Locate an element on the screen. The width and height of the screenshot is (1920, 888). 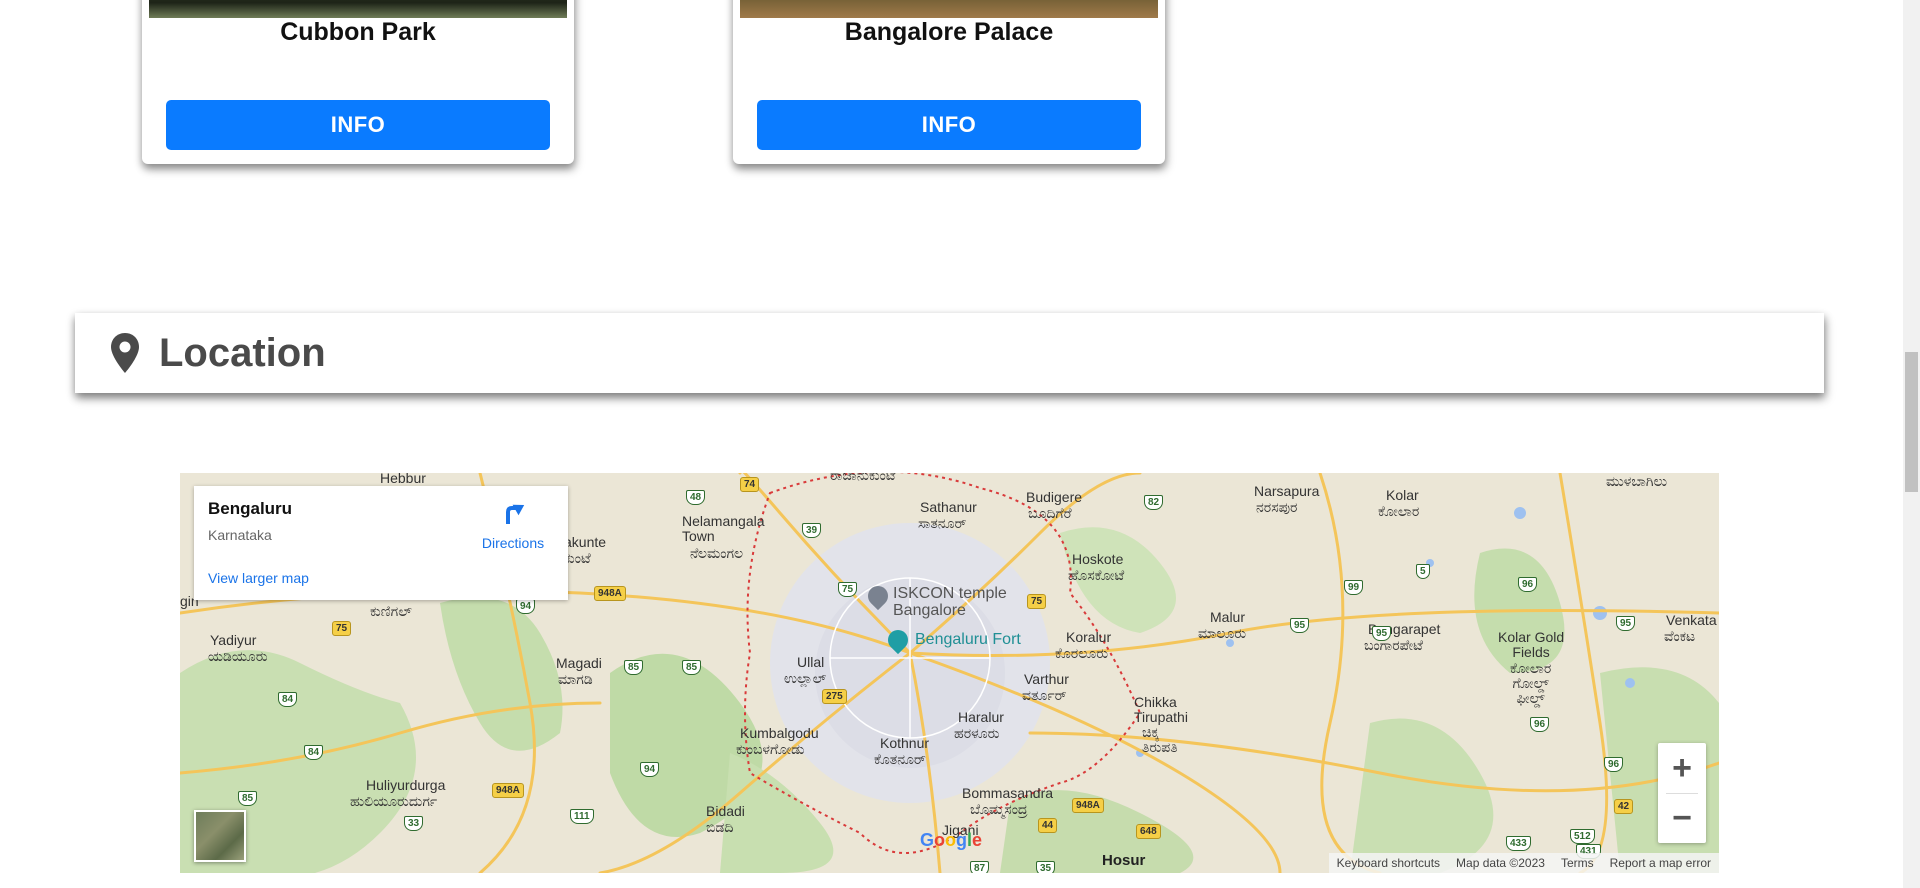
satellite-layer-toggle is located at coordinates (220, 836).